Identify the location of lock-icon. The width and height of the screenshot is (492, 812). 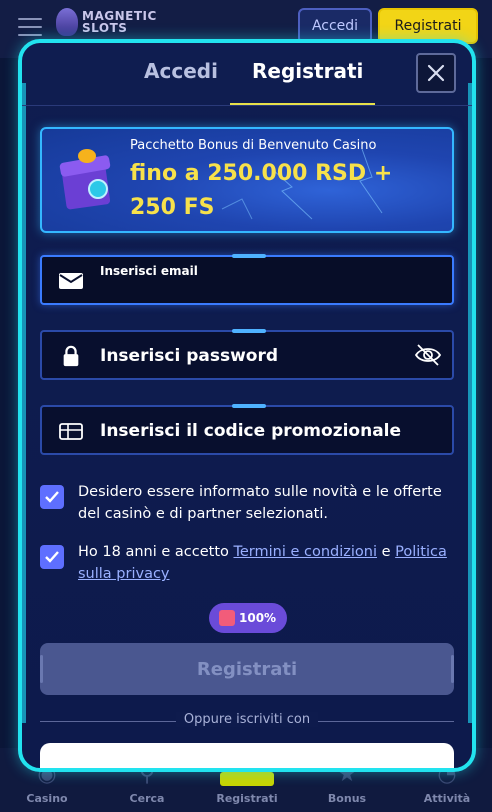
(71, 356).